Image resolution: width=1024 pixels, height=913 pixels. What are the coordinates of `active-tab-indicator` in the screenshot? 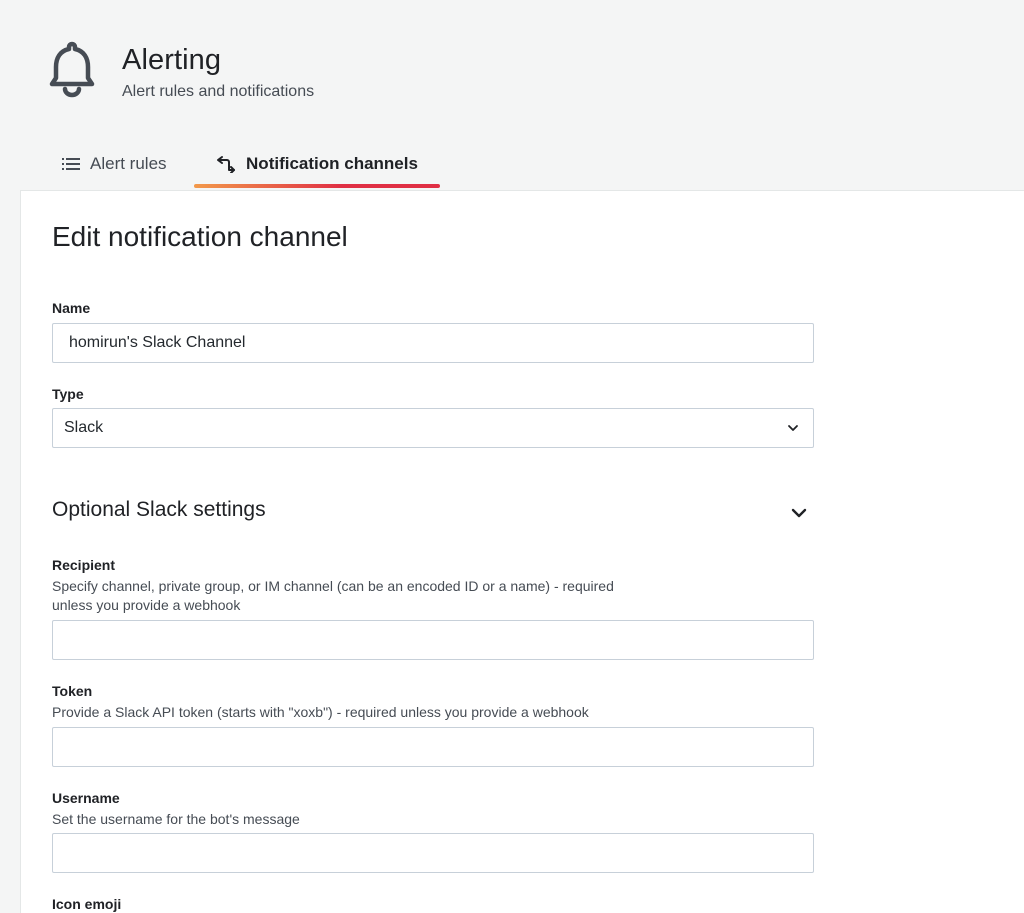 It's located at (317, 186).